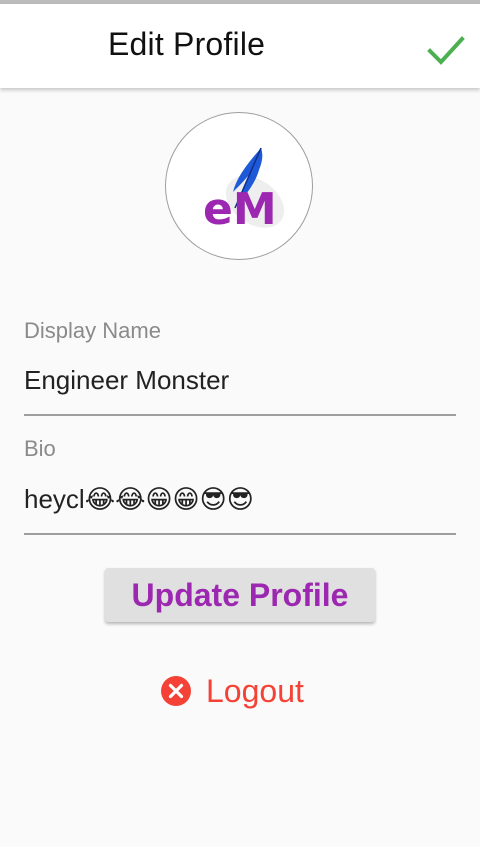 The width and height of the screenshot is (480, 847). I want to click on bio-input, so click(240, 499).